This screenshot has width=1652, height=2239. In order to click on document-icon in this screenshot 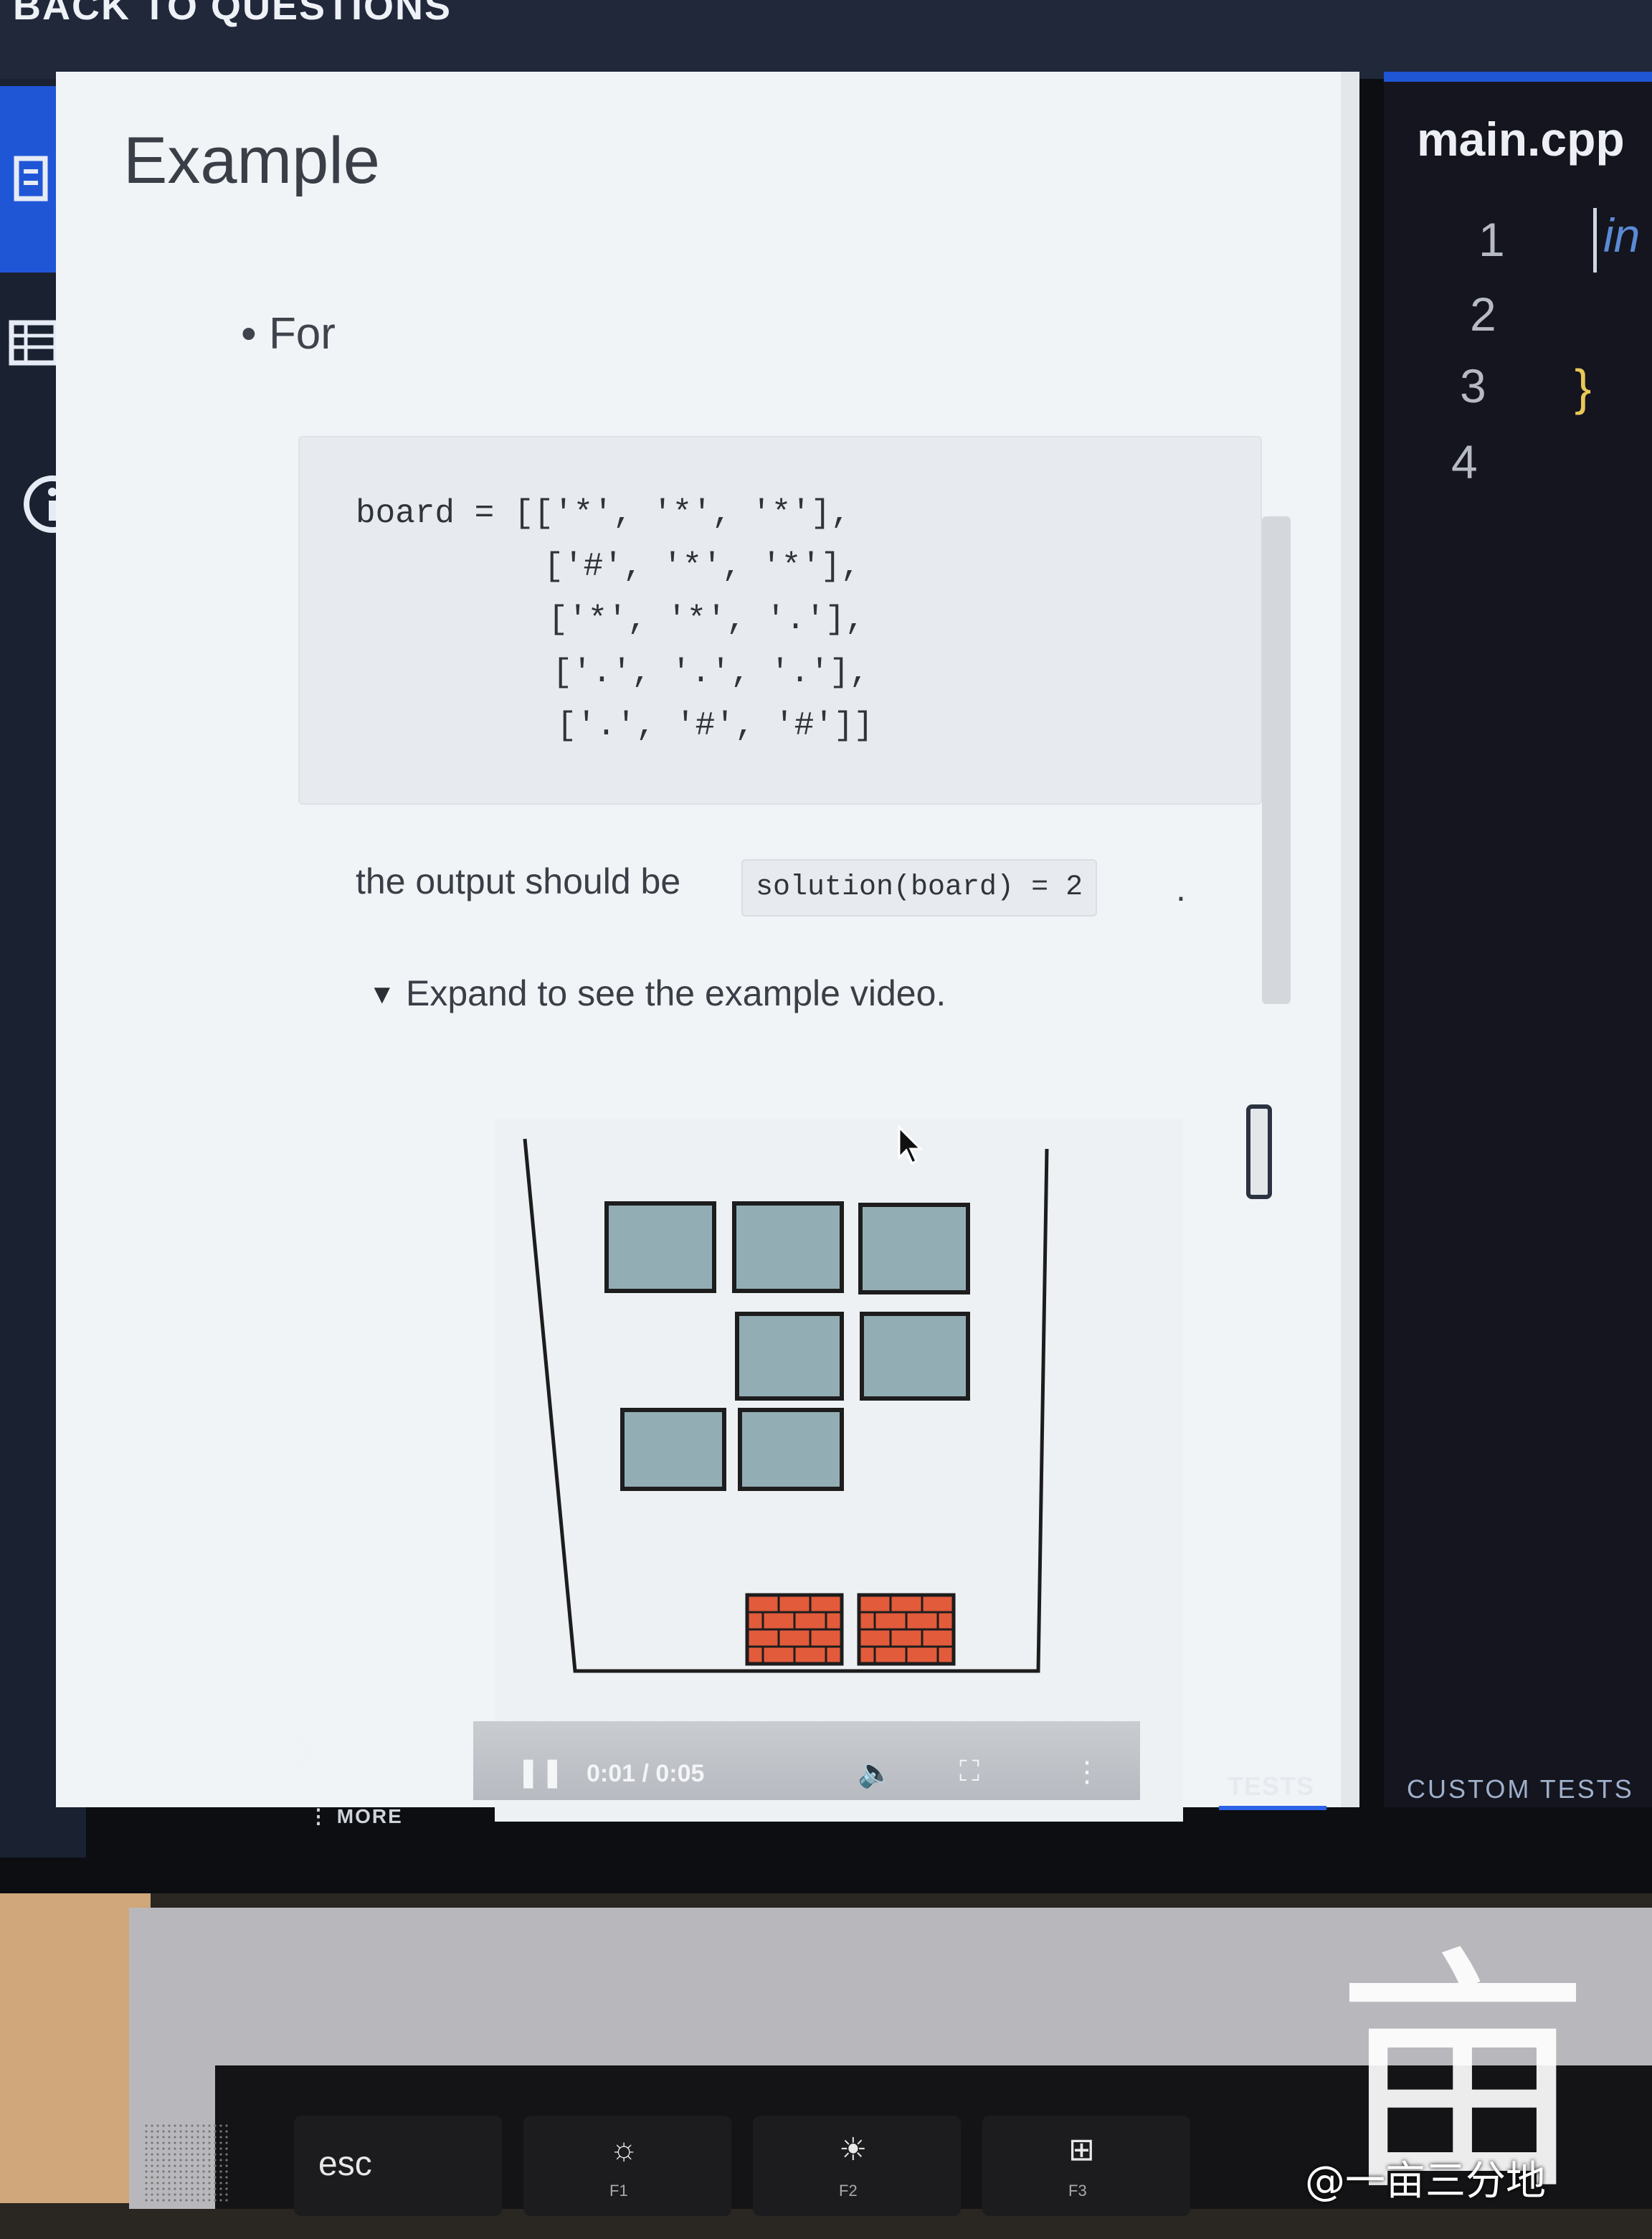, I will do `click(32, 179)`.